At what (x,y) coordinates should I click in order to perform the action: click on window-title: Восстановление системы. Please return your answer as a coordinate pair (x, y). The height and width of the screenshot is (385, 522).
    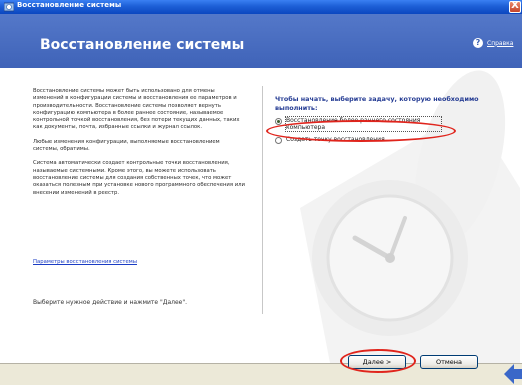
    Looking at the image, I should click on (69, 5).